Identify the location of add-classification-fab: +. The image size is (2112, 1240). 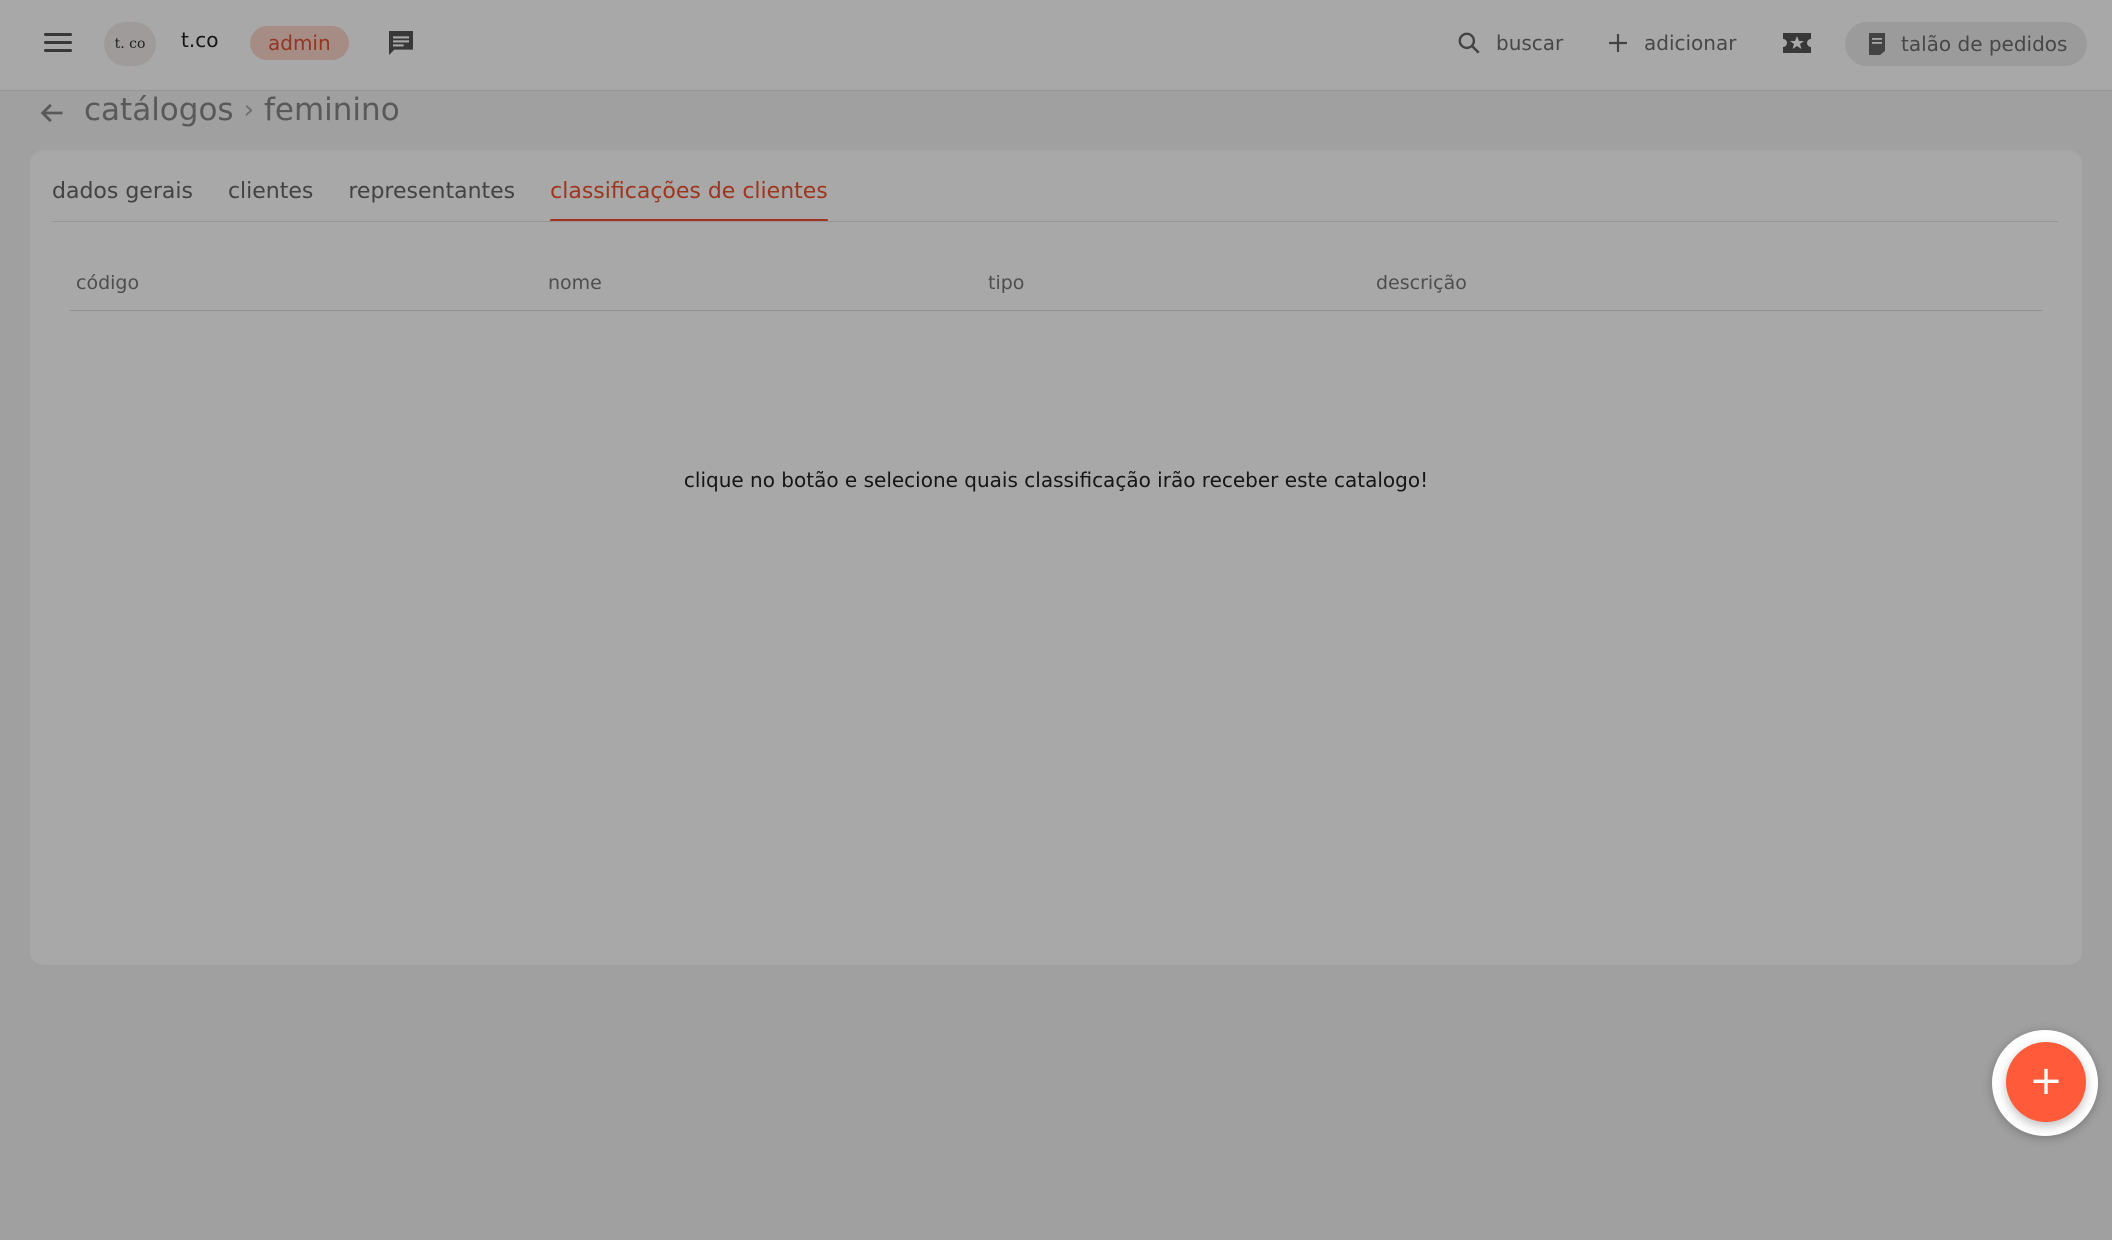
(2046, 1082).